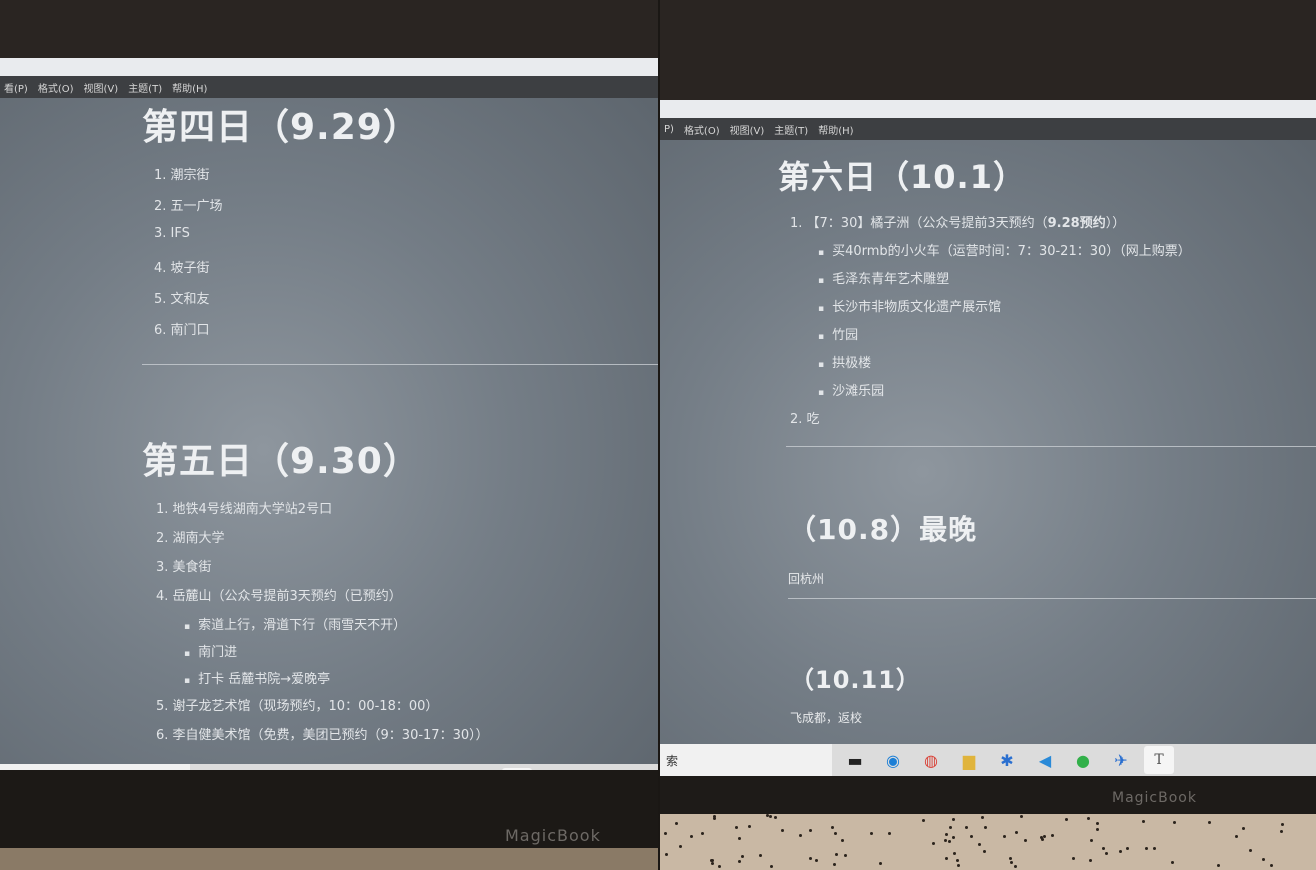 The width and height of the screenshot is (1316, 870). What do you see at coordinates (329, 859) in the screenshot?
I see `desk-surface` at bounding box center [329, 859].